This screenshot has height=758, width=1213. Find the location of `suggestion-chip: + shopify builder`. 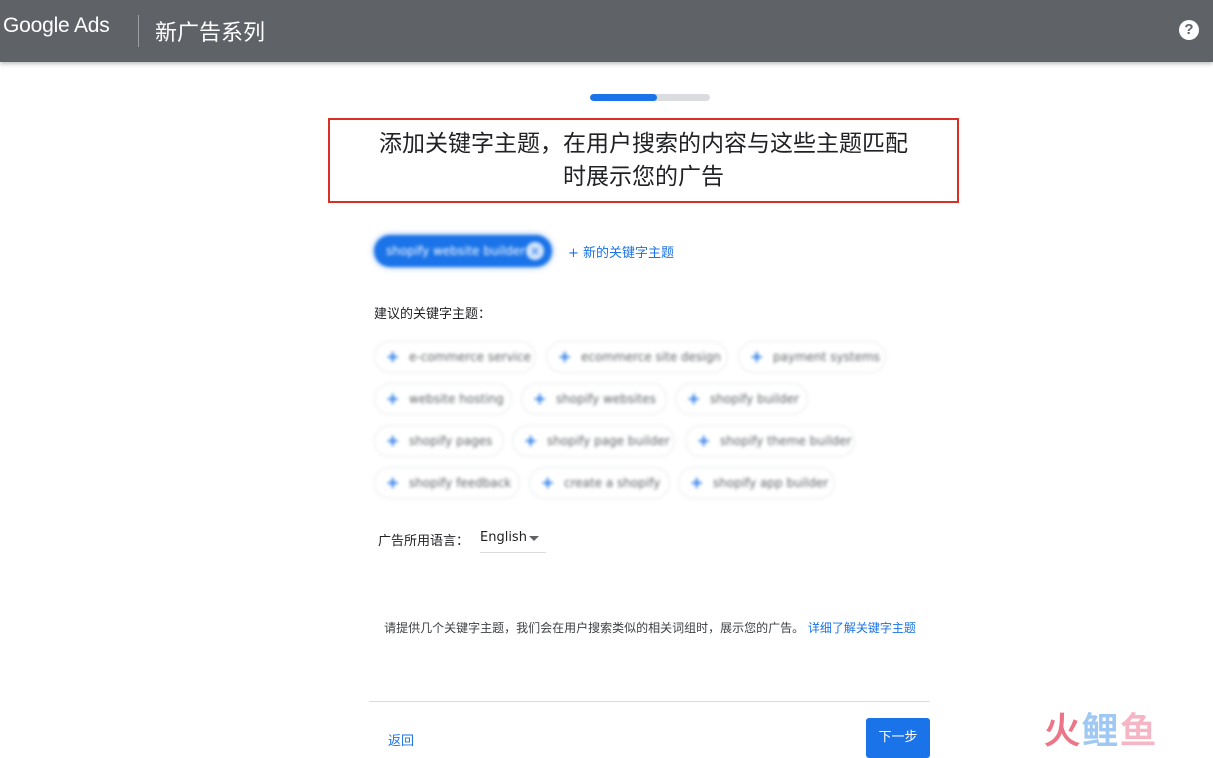

suggestion-chip: + shopify builder is located at coordinates (741, 399).